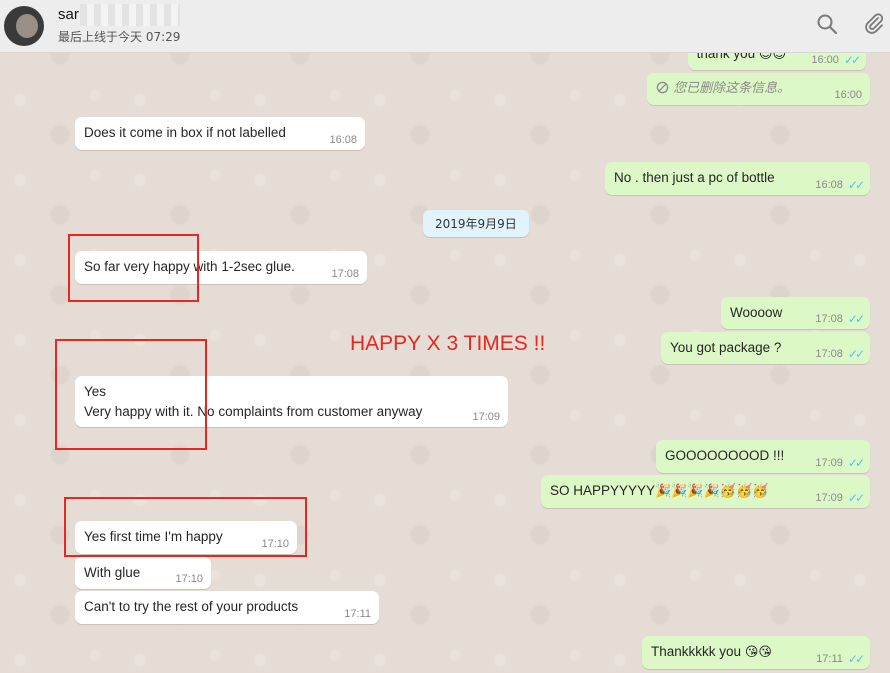  Describe the element at coordinates (662, 87) in the screenshot. I see `deleted-icon` at that location.